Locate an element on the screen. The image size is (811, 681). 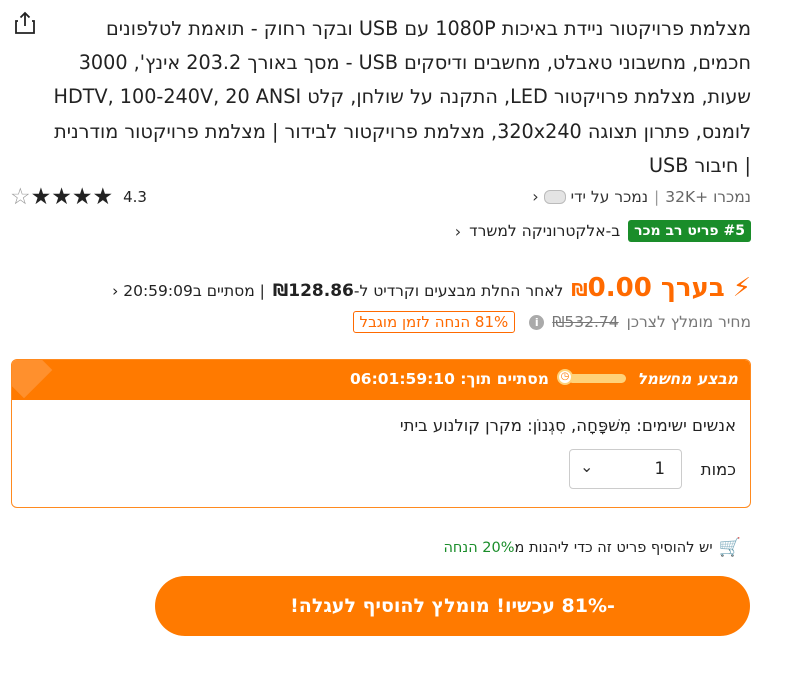
quantity-select: 1 ⌄ is located at coordinates (625, 469).